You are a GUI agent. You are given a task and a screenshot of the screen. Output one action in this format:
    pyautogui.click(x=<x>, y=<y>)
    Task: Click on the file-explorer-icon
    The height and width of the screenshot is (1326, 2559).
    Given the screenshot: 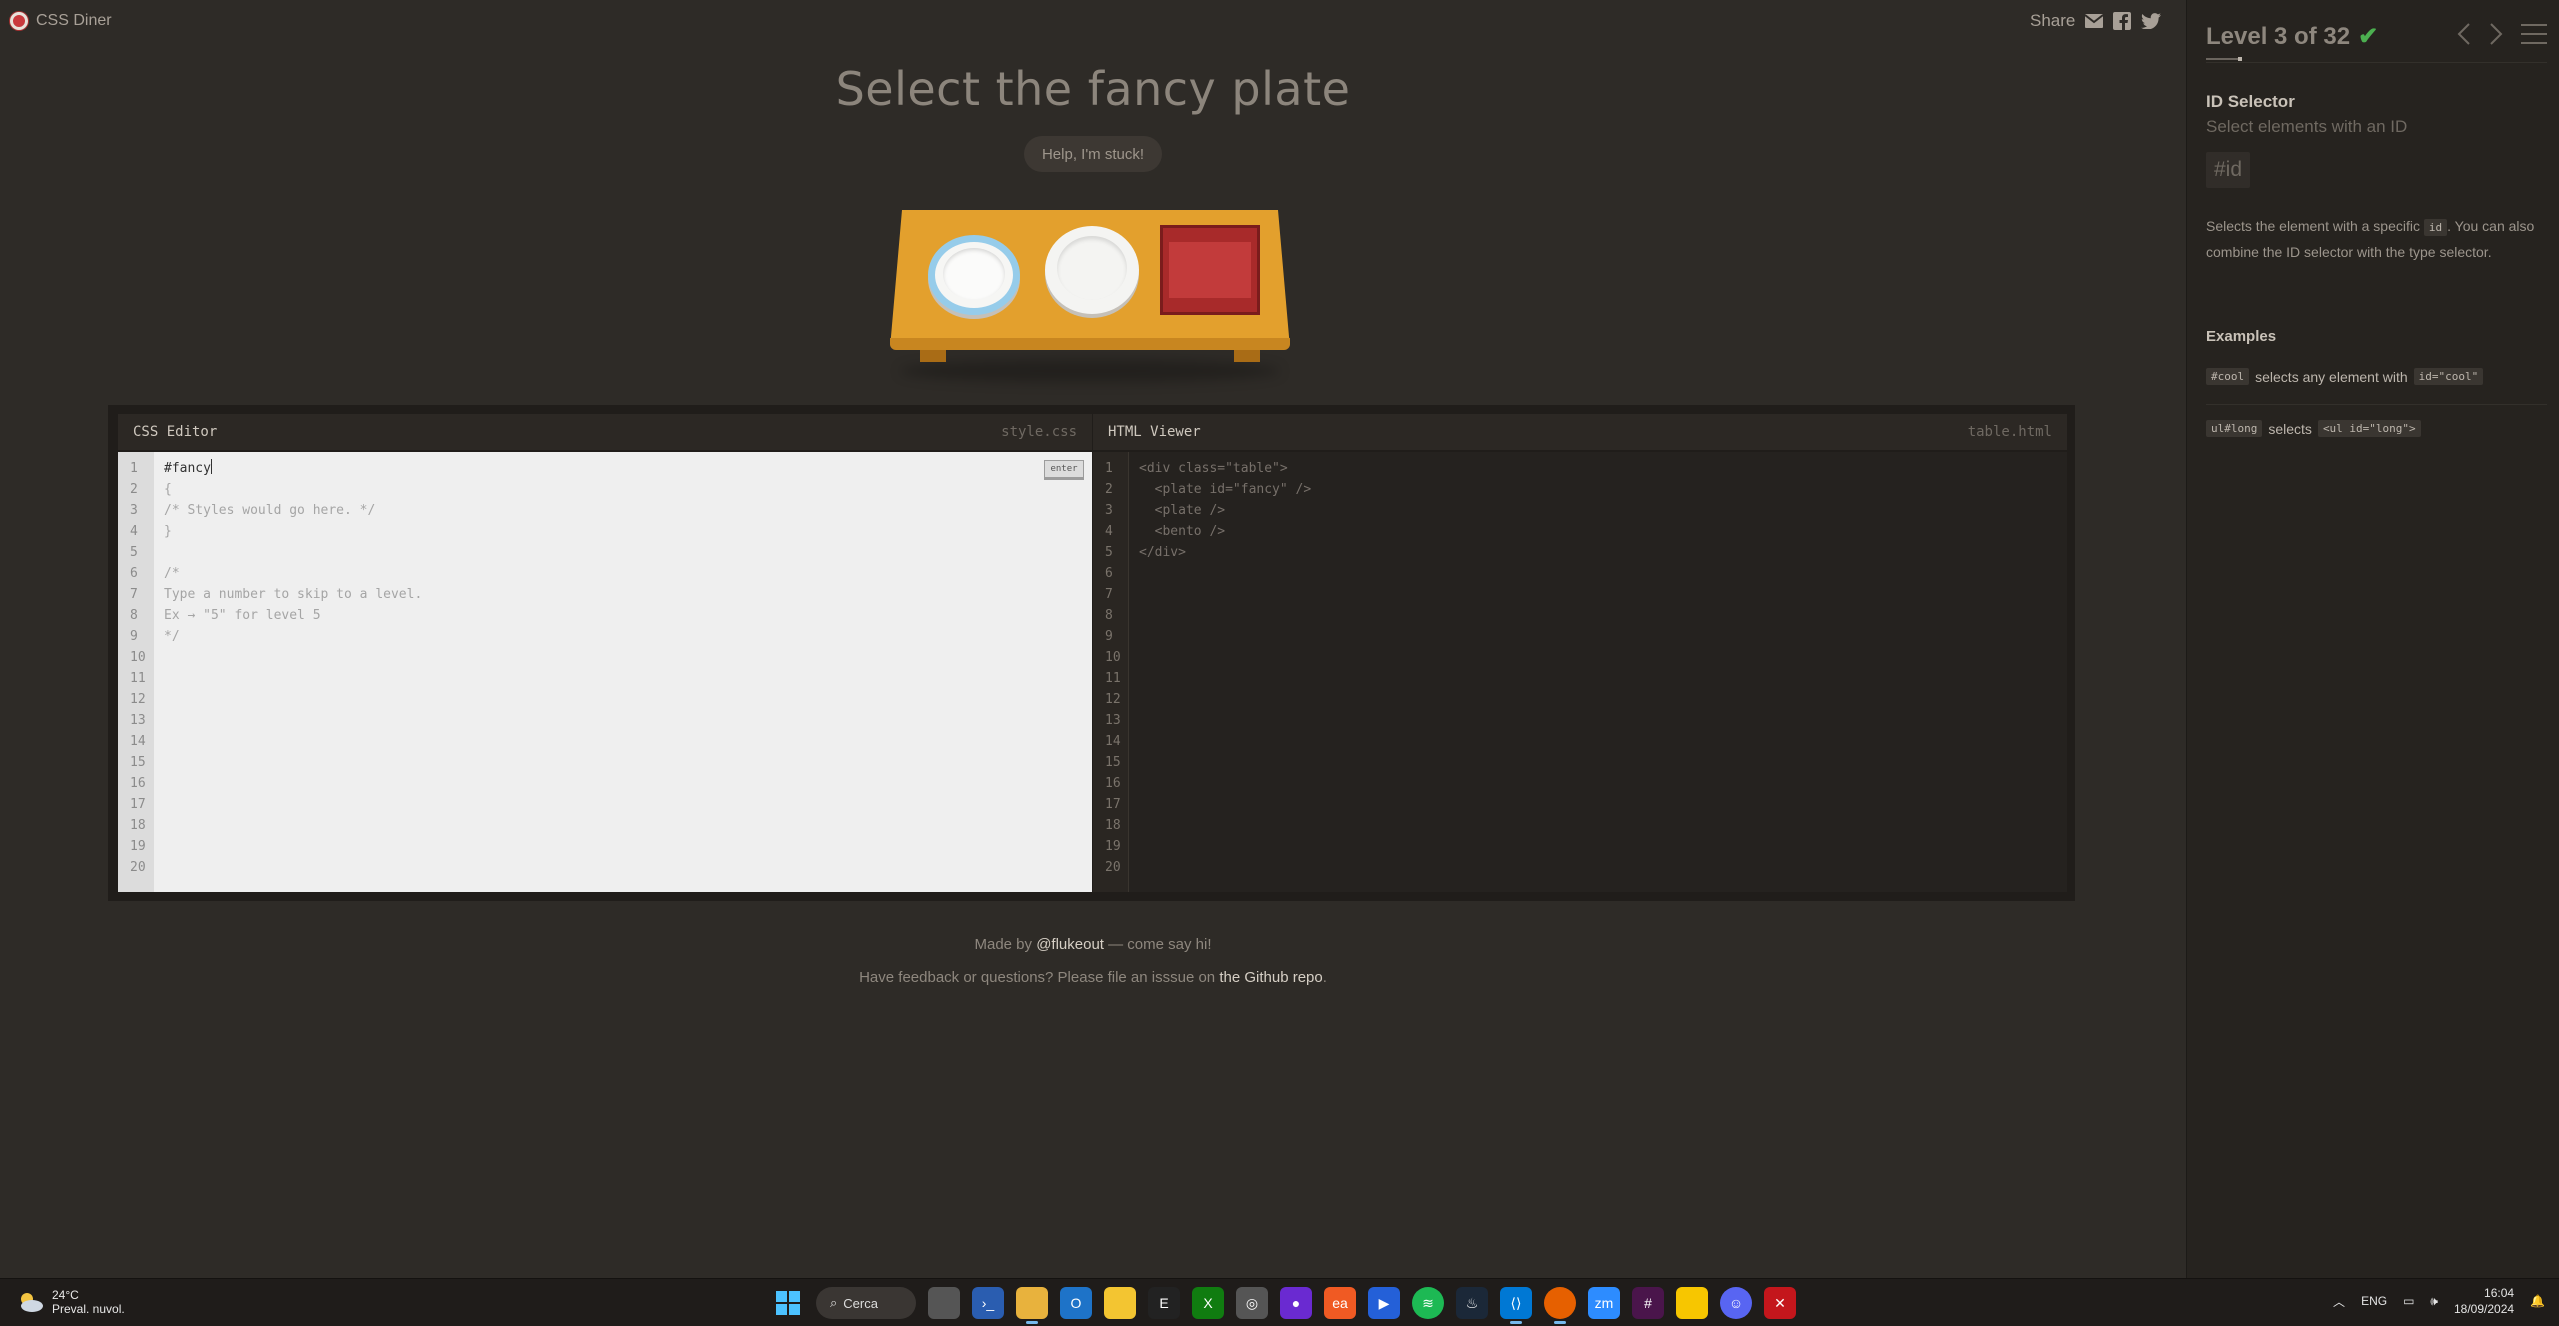 What is the action you would take?
    pyautogui.click(x=1032, y=1305)
    